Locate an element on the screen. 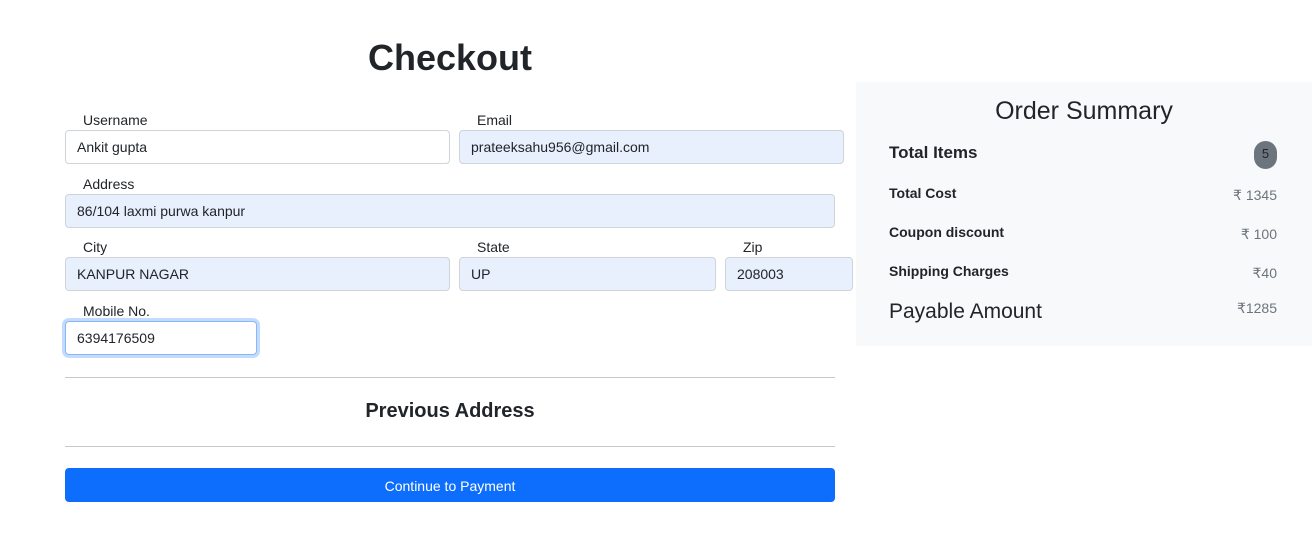 The width and height of the screenshot is (1312, 554). total-cost-label: Total Cost is located at coordinates (923, 193).